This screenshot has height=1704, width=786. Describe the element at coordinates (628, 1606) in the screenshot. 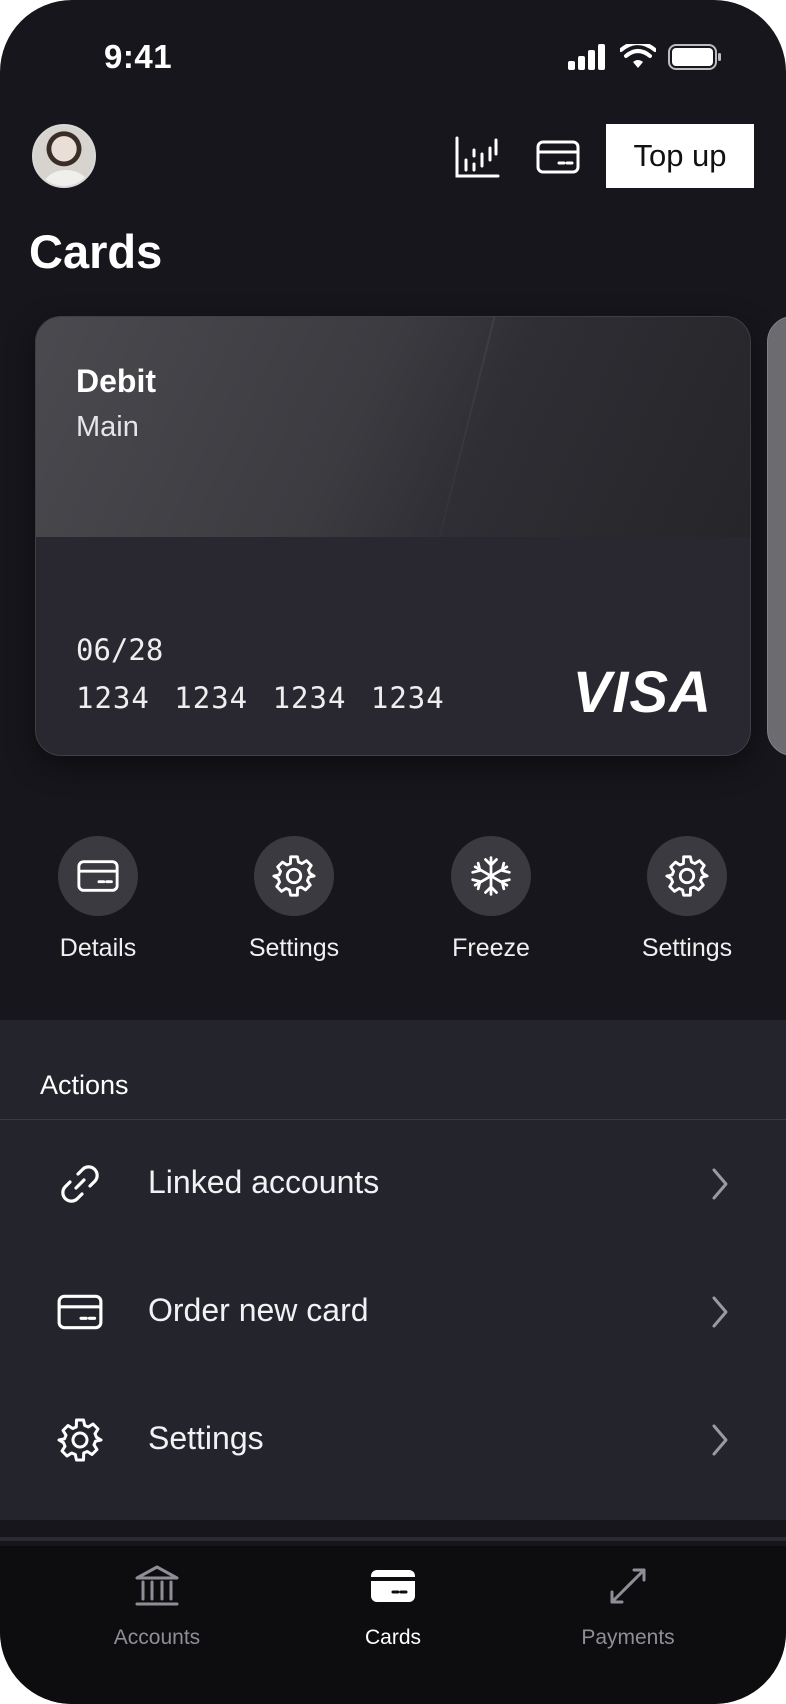

I see `tab-payments: Payments` at that location.